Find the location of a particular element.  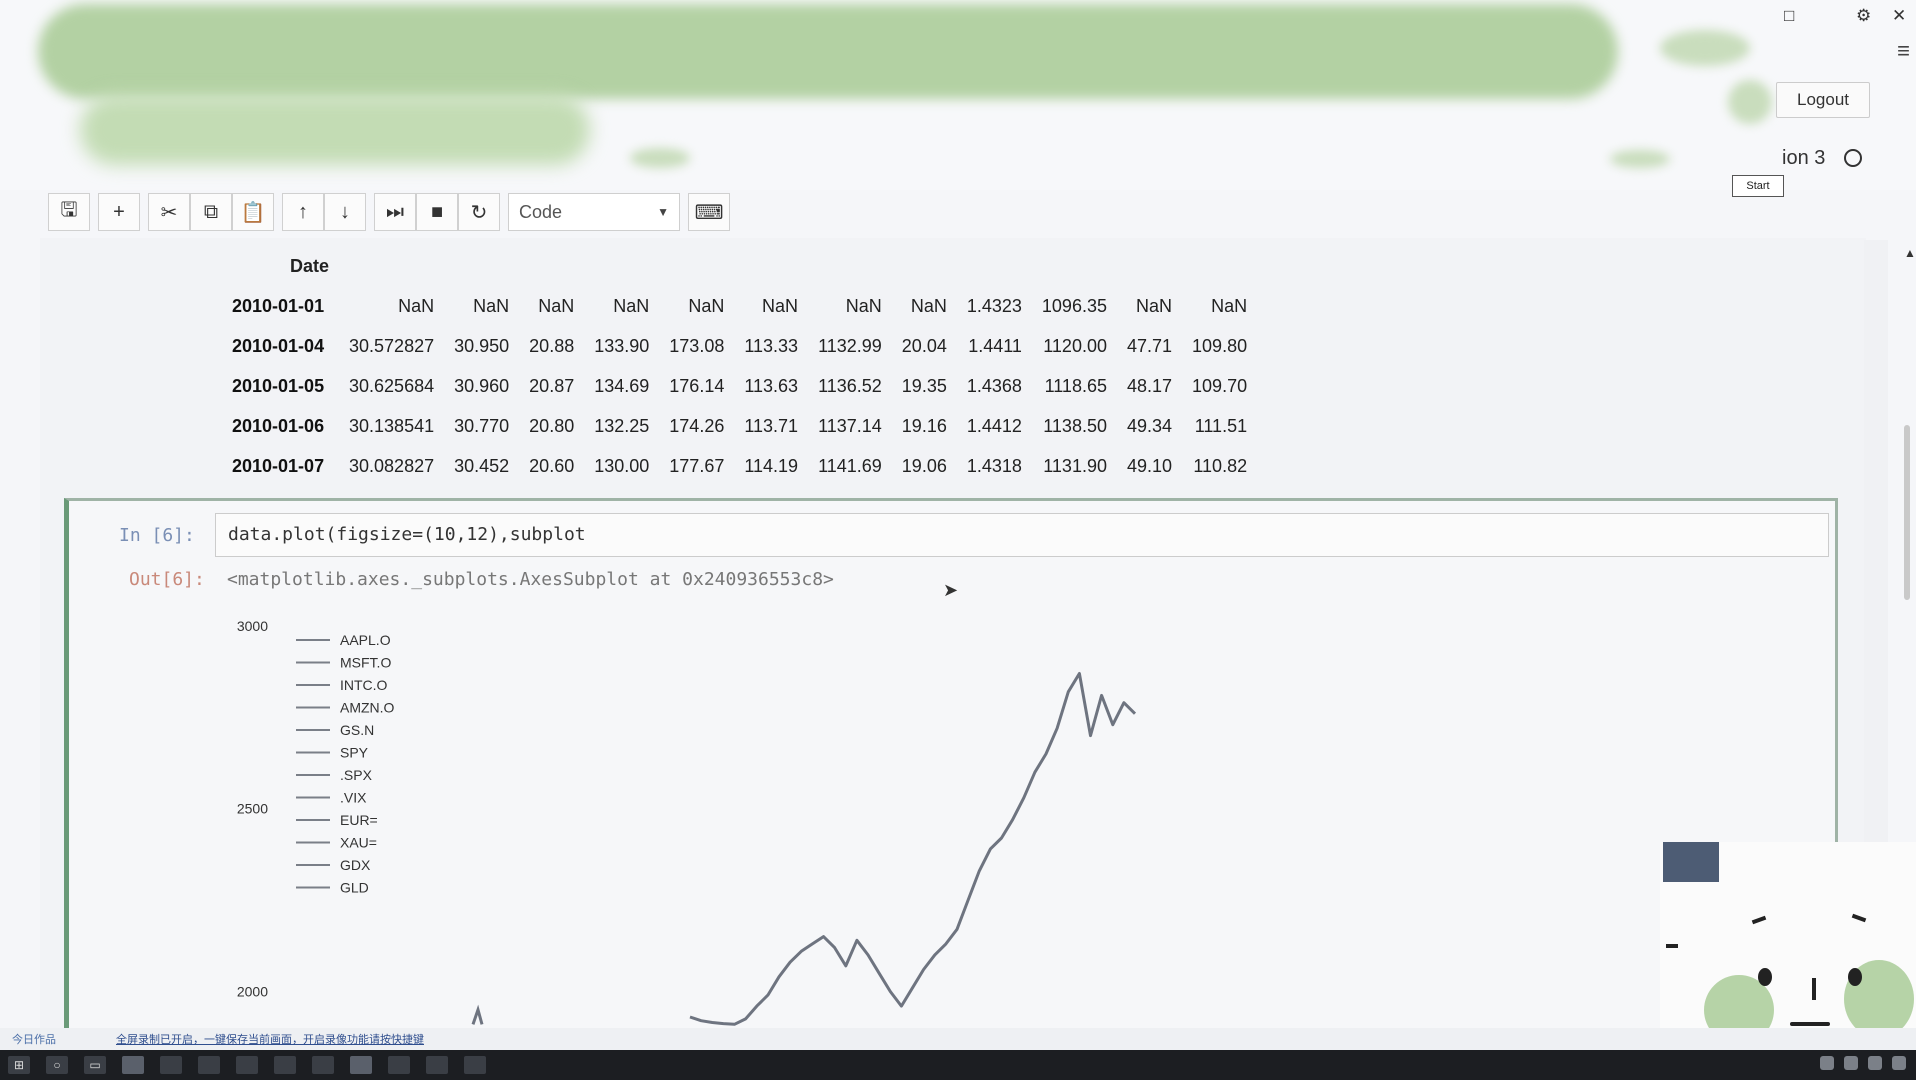

table-cell: 1137.14 is located at coordinates (850, 425).